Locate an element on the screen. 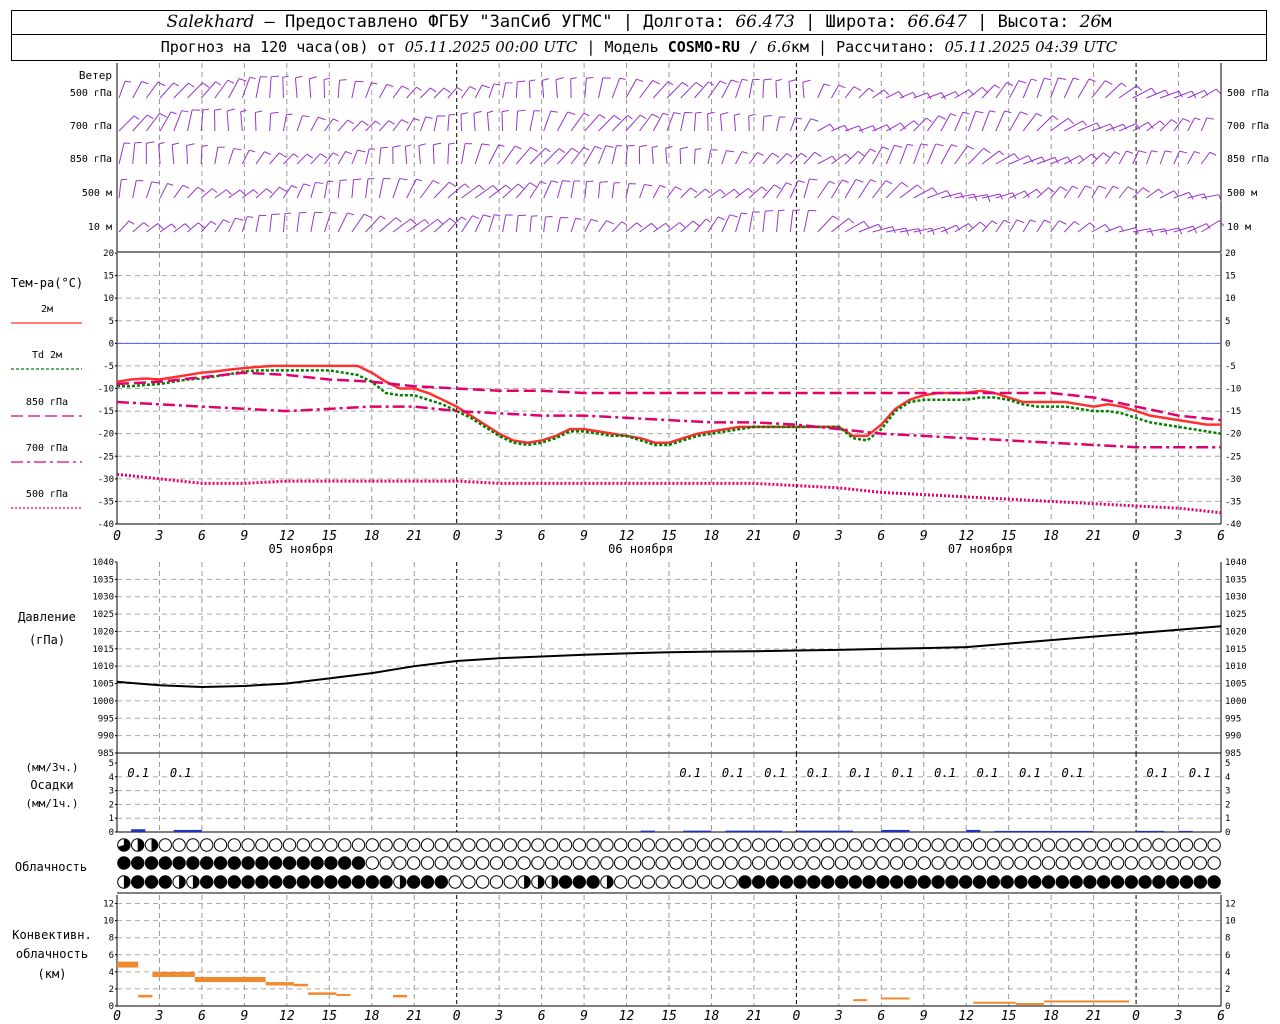 This screenshot has width=1280, height=1024. wind-level-label-left: 10 м is located at coordinates (100, 227).